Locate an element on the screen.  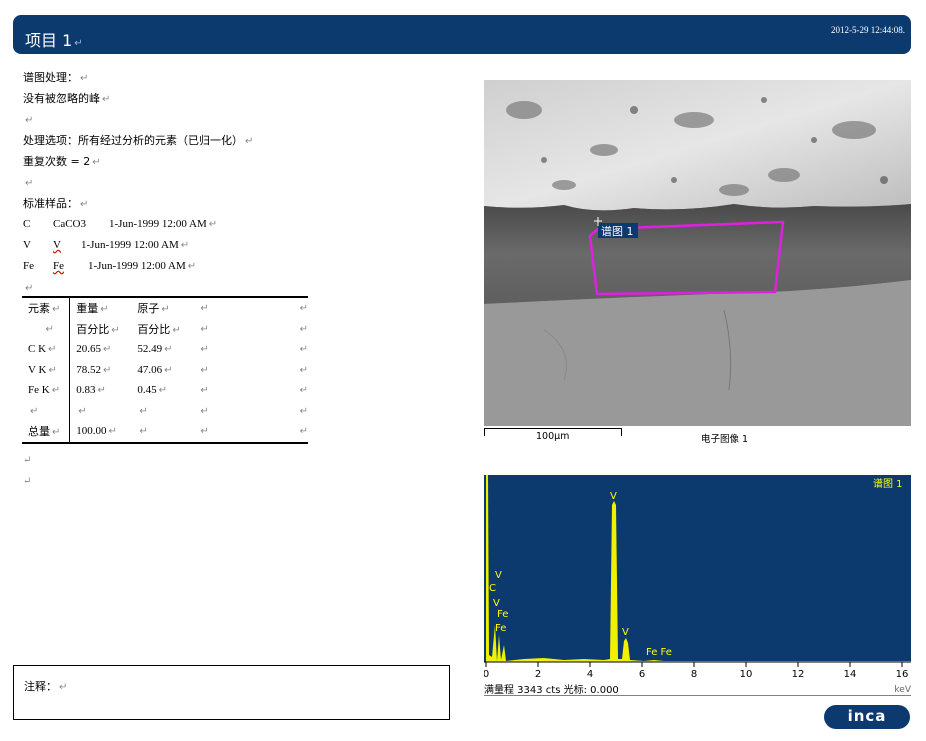
x-tick: 4 is located at coordinates (590, 674).